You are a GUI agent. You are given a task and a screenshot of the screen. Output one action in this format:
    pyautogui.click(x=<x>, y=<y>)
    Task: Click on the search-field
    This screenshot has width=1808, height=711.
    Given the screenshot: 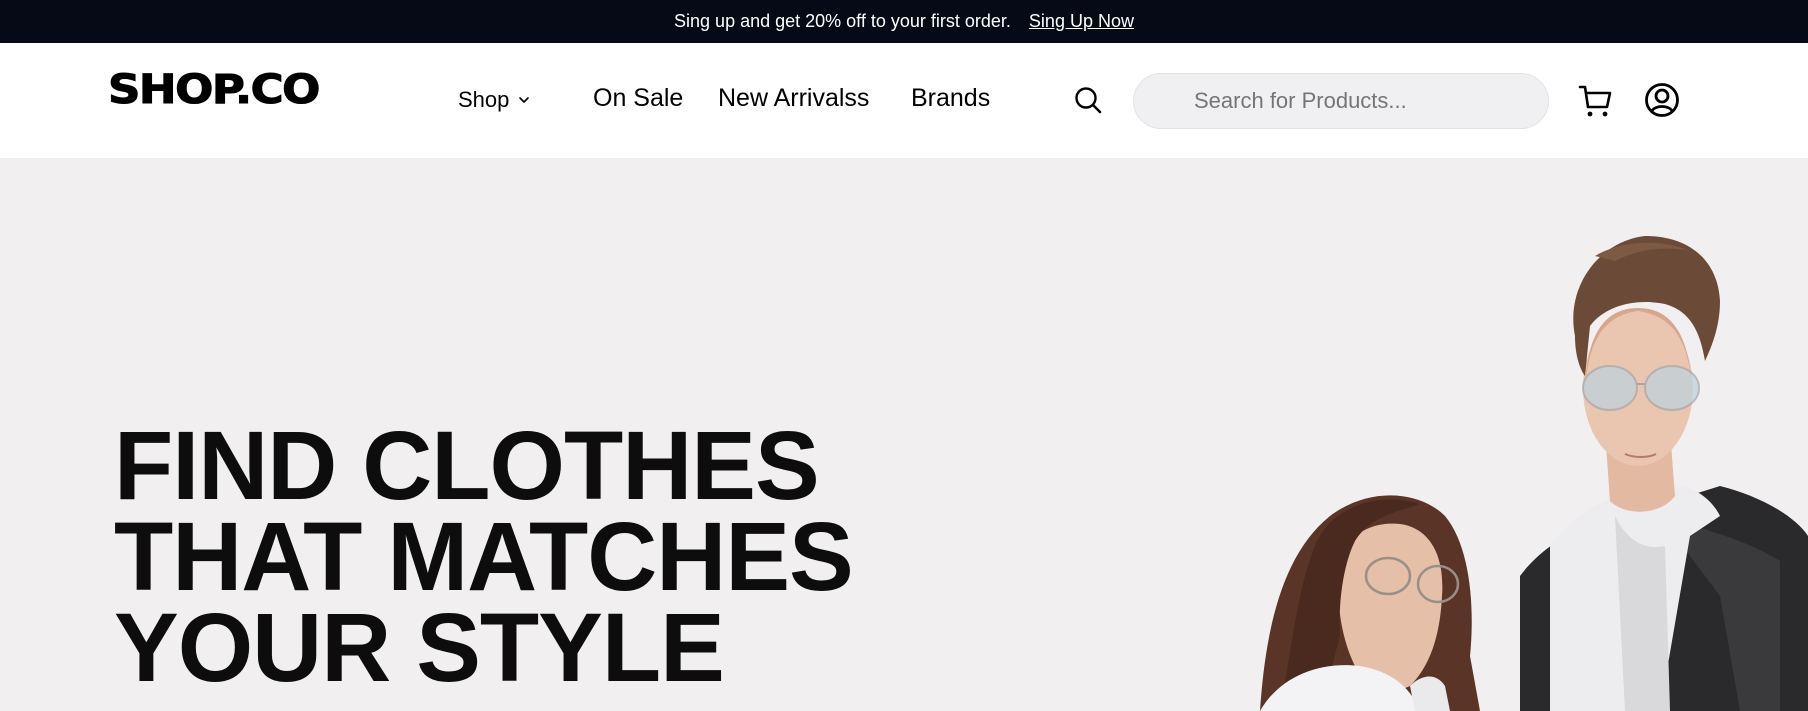 What is the action you would take?
    pyautogui.click(x=1341, y=101)
    